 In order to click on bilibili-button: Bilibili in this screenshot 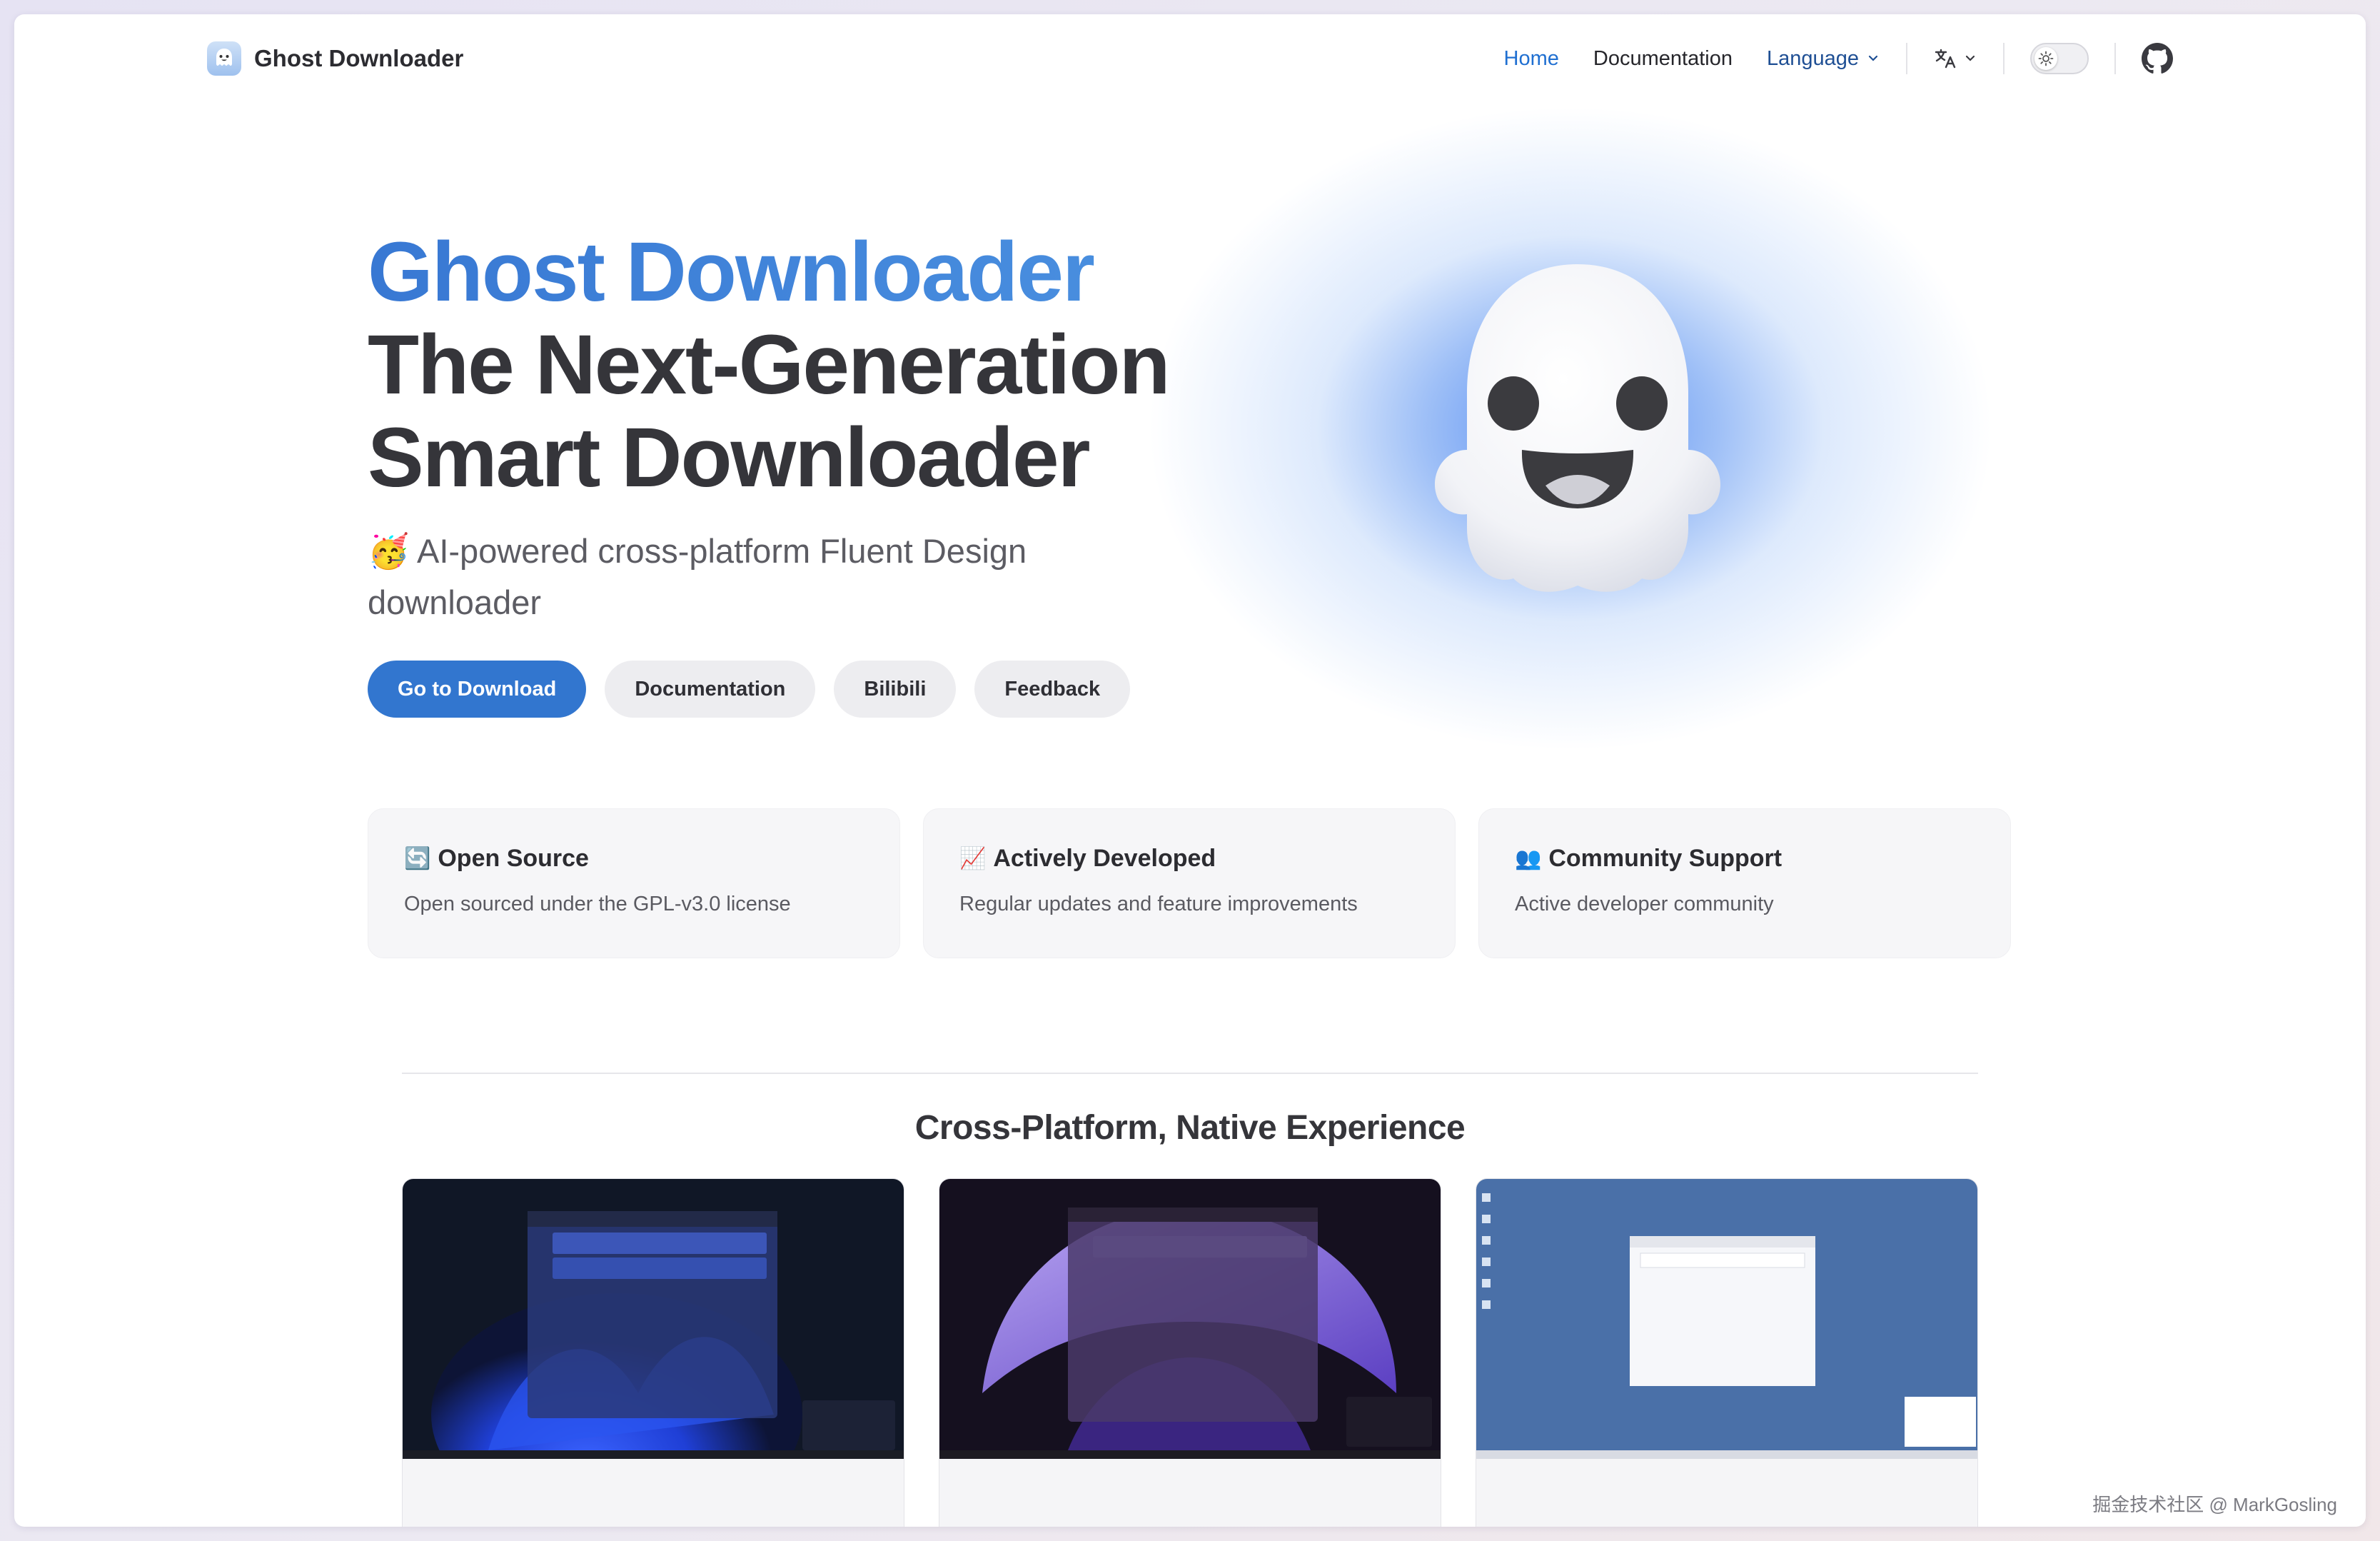, I will do `click(895, 689)`.